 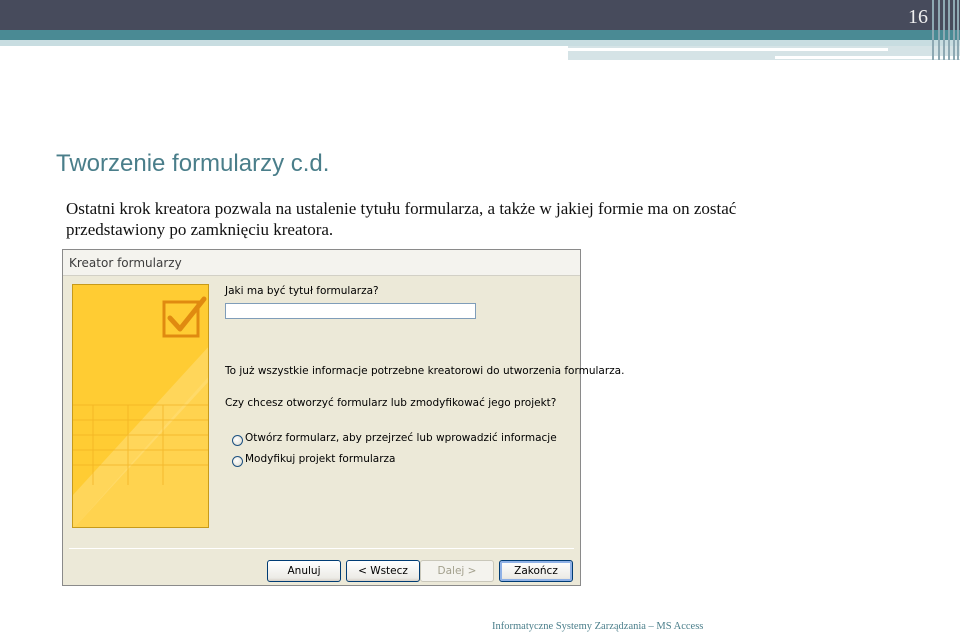 What do you see at coordinates (193, 163) in the screenshot?
I see `slide-title: Tworzenie formularzy c.d.` at bounding box center [193, 163].